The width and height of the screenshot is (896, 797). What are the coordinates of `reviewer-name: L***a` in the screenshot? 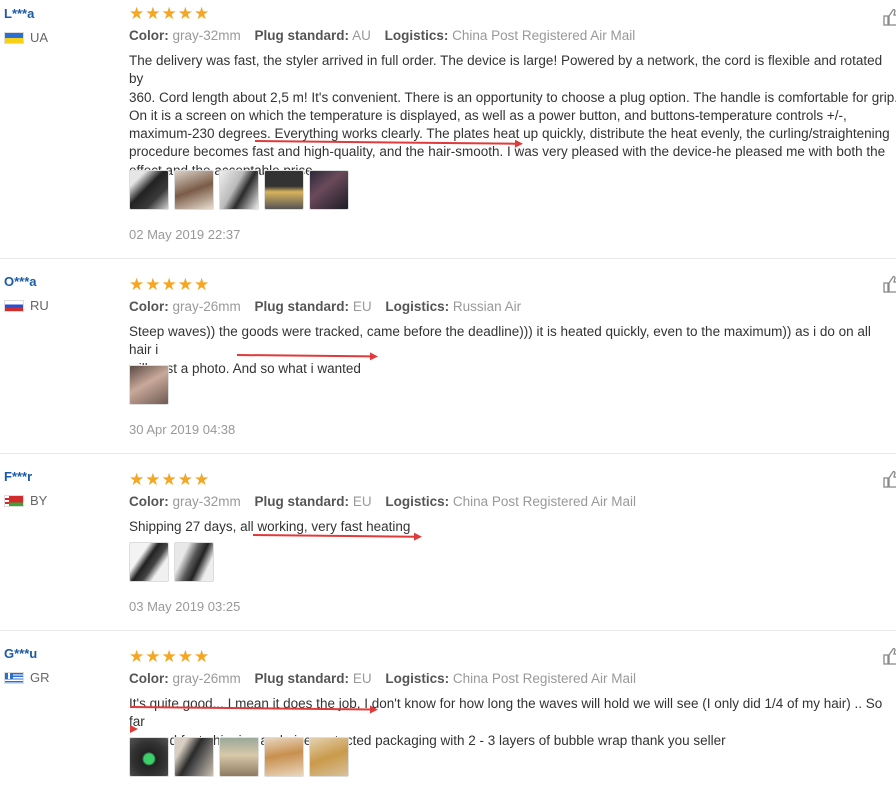 It's located at (19, 13).